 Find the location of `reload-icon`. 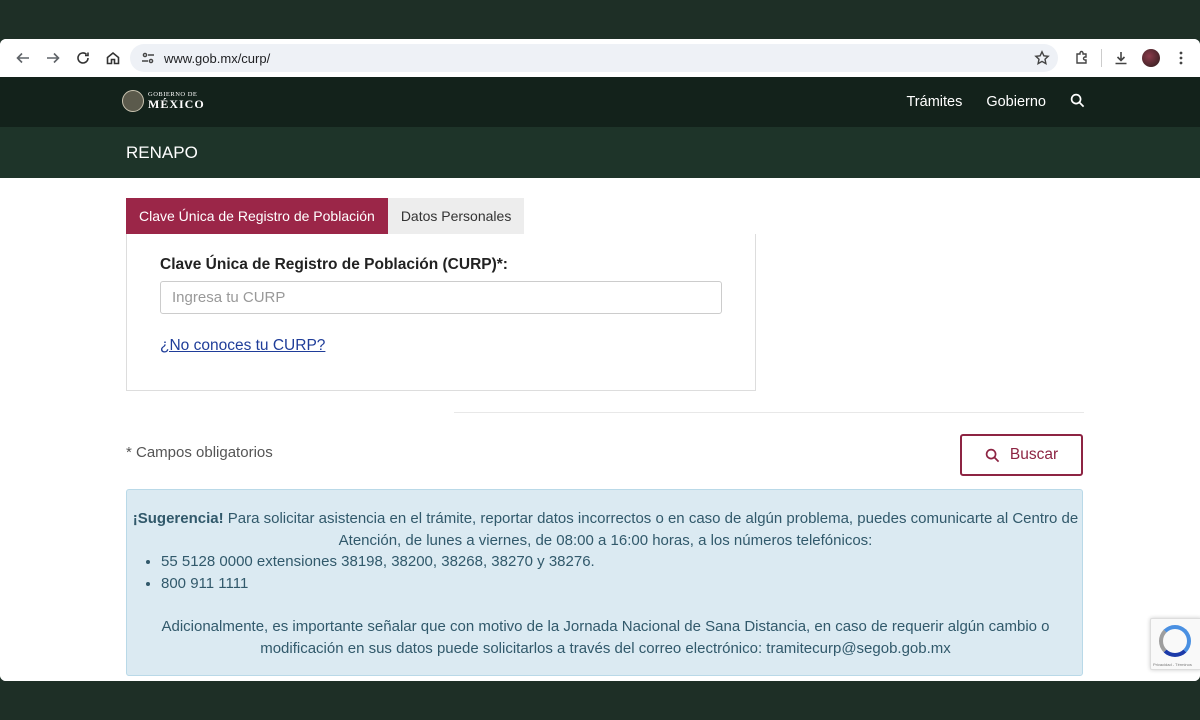

reload-icon is located at coordinates (83, 58).